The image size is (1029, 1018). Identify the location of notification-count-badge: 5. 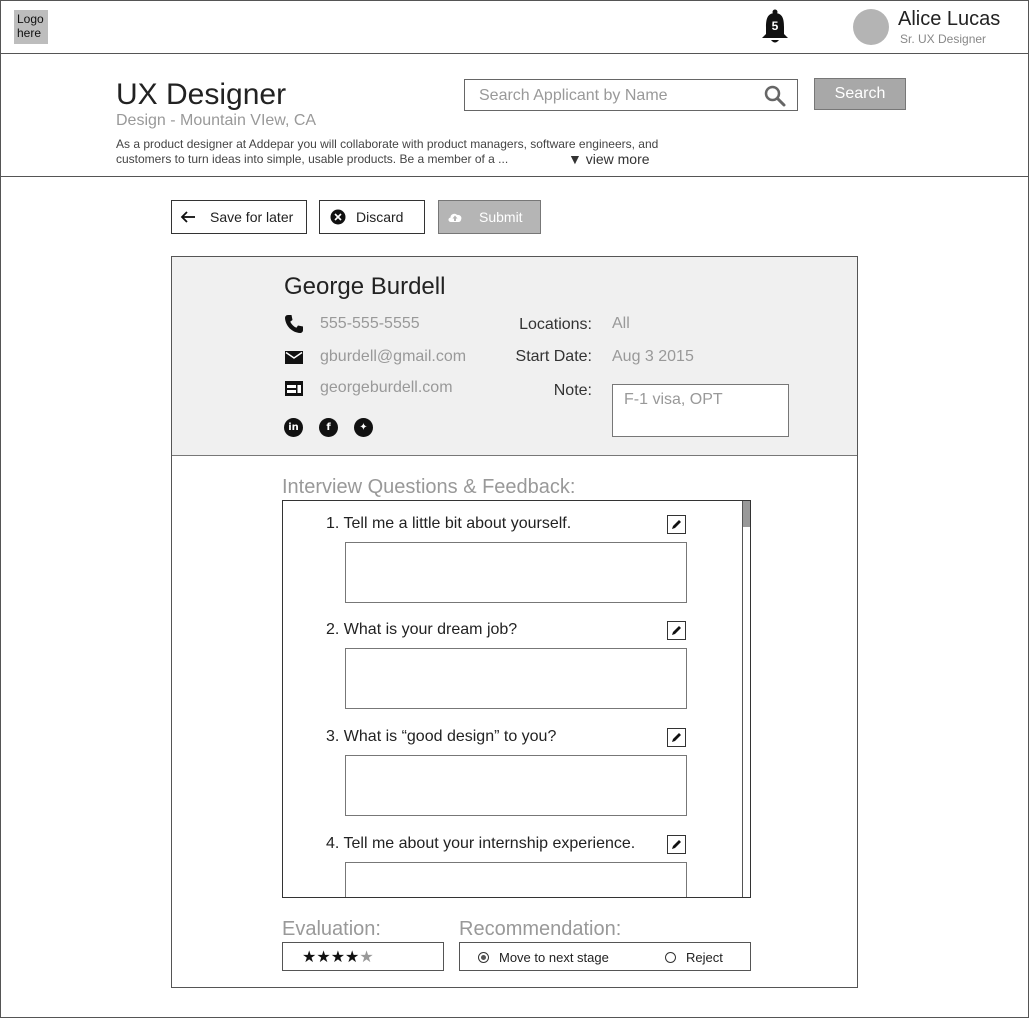
(775, 26).